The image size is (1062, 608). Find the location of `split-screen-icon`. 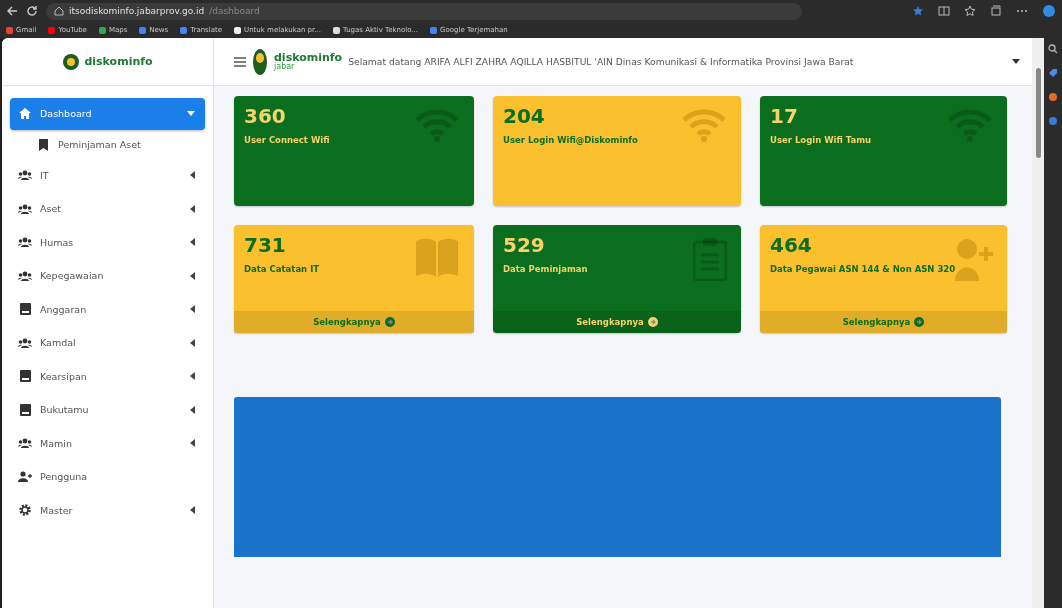

split-screen-icon is located at coordinates (944, 11).